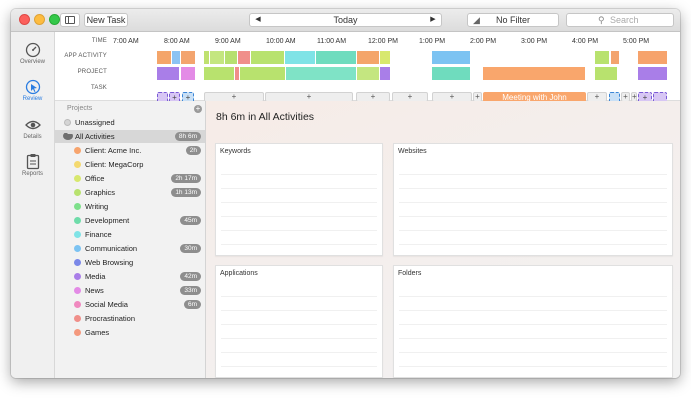 Image resolution: width=691 pixels, height=401 pixels. What do you see at coordinates (190, 248) in the screenshot?
I see `duration-badge: 30m` at bounding box center [190, 248].